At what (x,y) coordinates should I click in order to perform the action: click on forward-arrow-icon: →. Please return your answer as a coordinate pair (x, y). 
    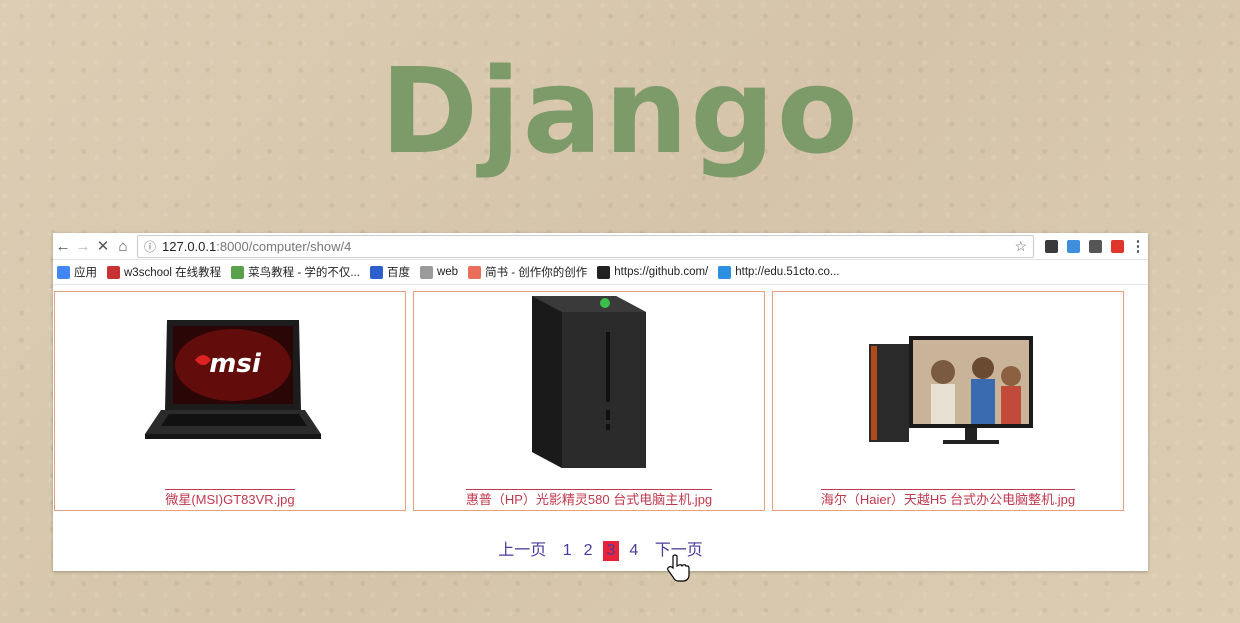
    Looking at the image, I should click on (83, 246).